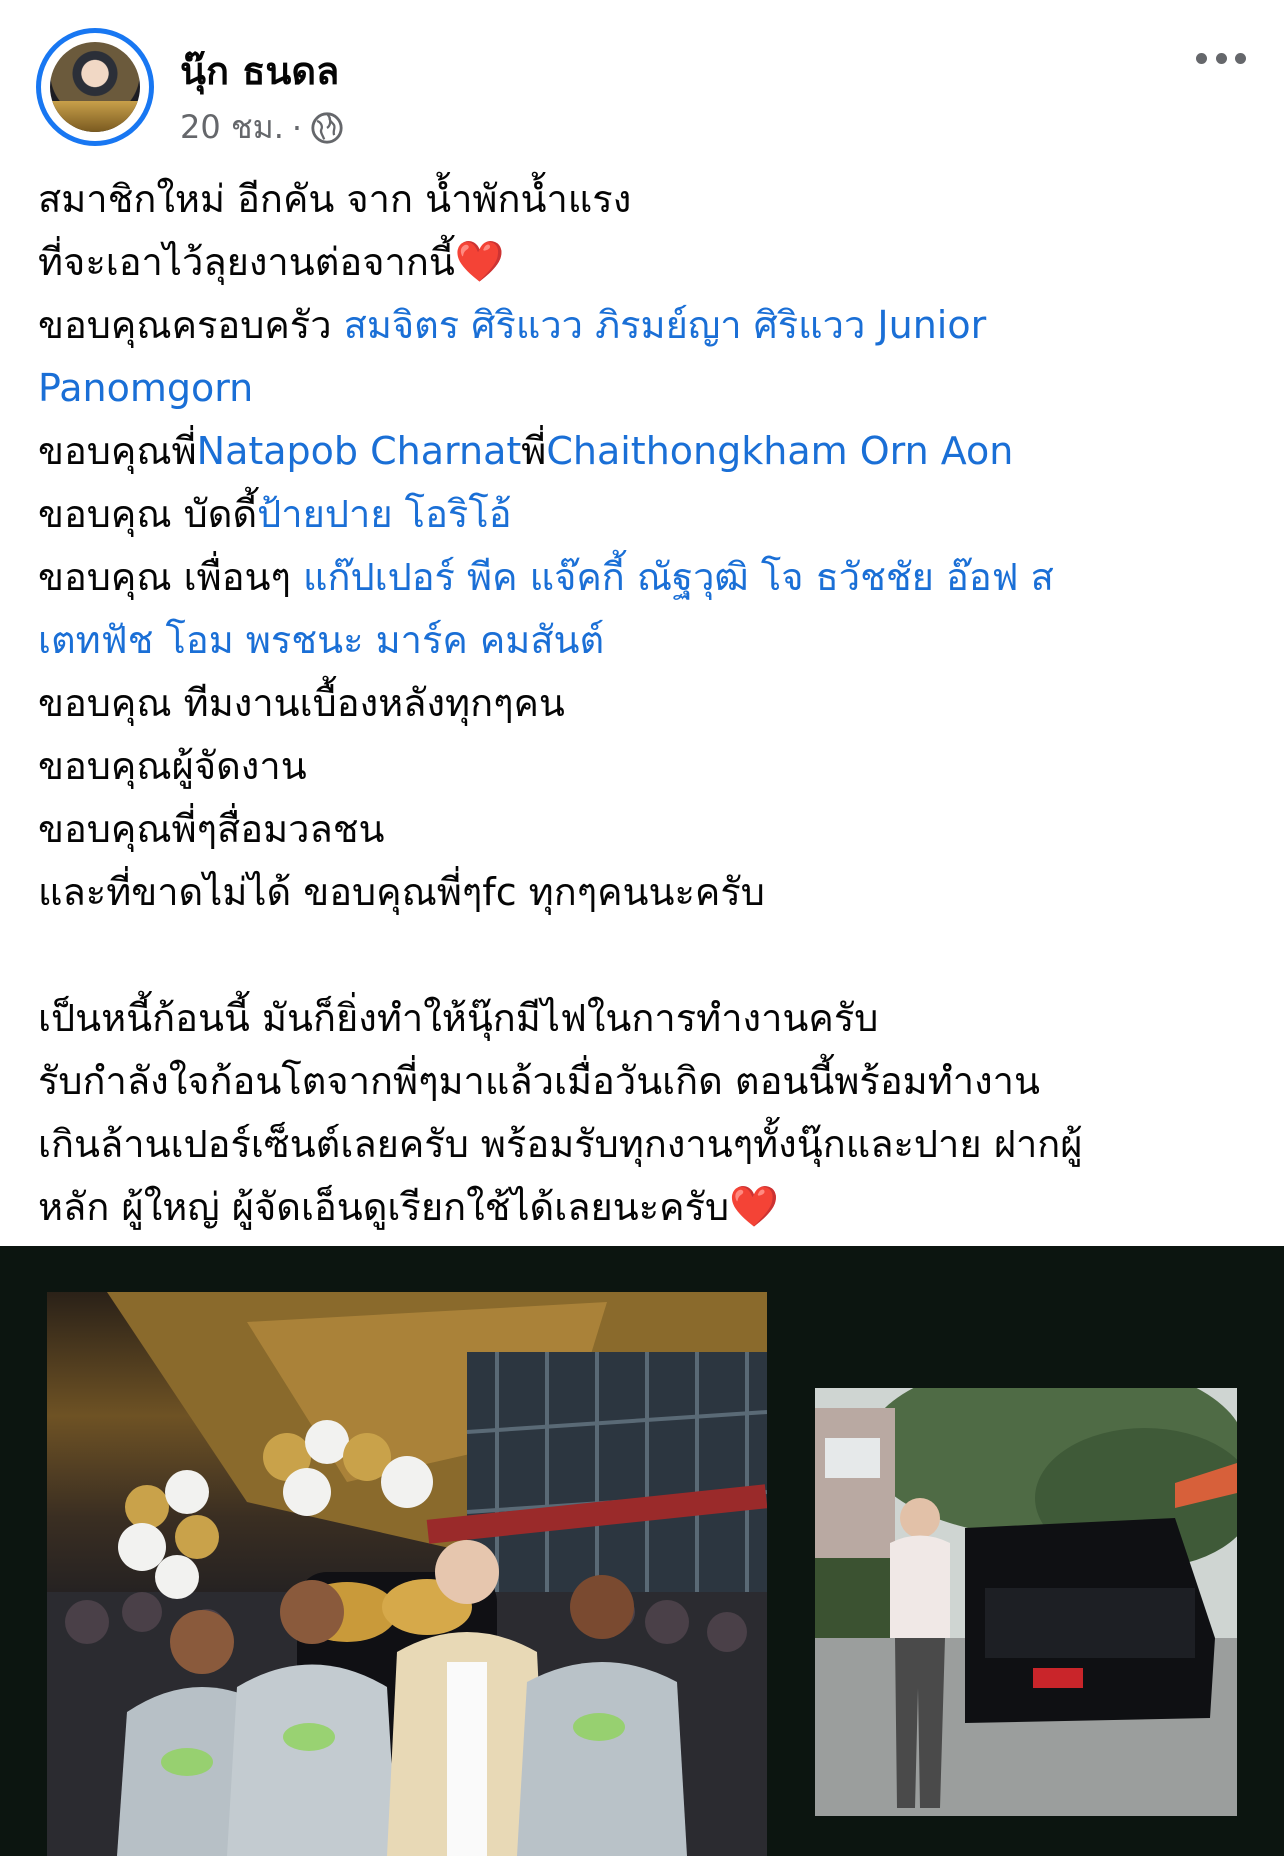 This screenshot has width=1284, height=1856. Describe the element at coordinates (648, 640) in the screenshot. I see `post-line: เตทฟัช โอม พรชนะ มาร์ค คมสันต์` at that location.